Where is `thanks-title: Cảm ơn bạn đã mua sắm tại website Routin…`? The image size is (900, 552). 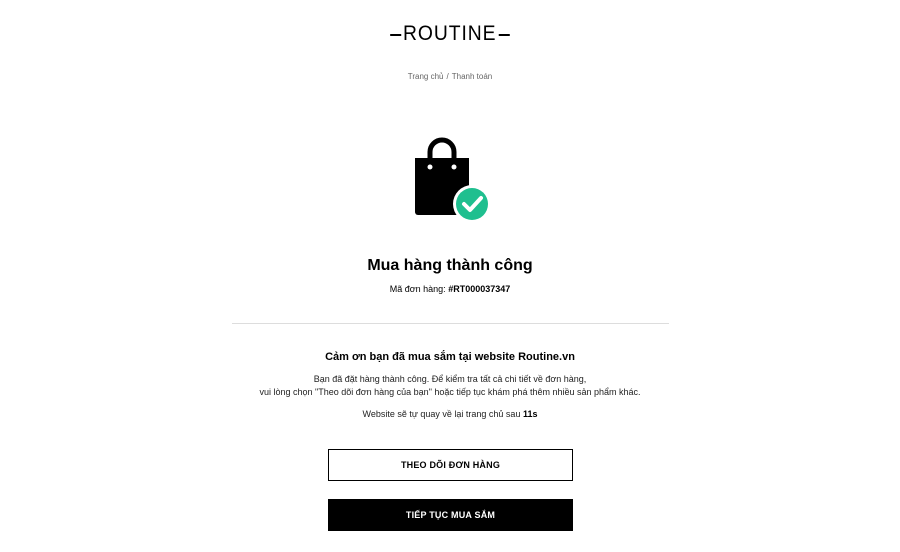 thanks-title: Cảm ơn bạn đã mua sắm tại website Routin… is located at coordinates (450, 357).